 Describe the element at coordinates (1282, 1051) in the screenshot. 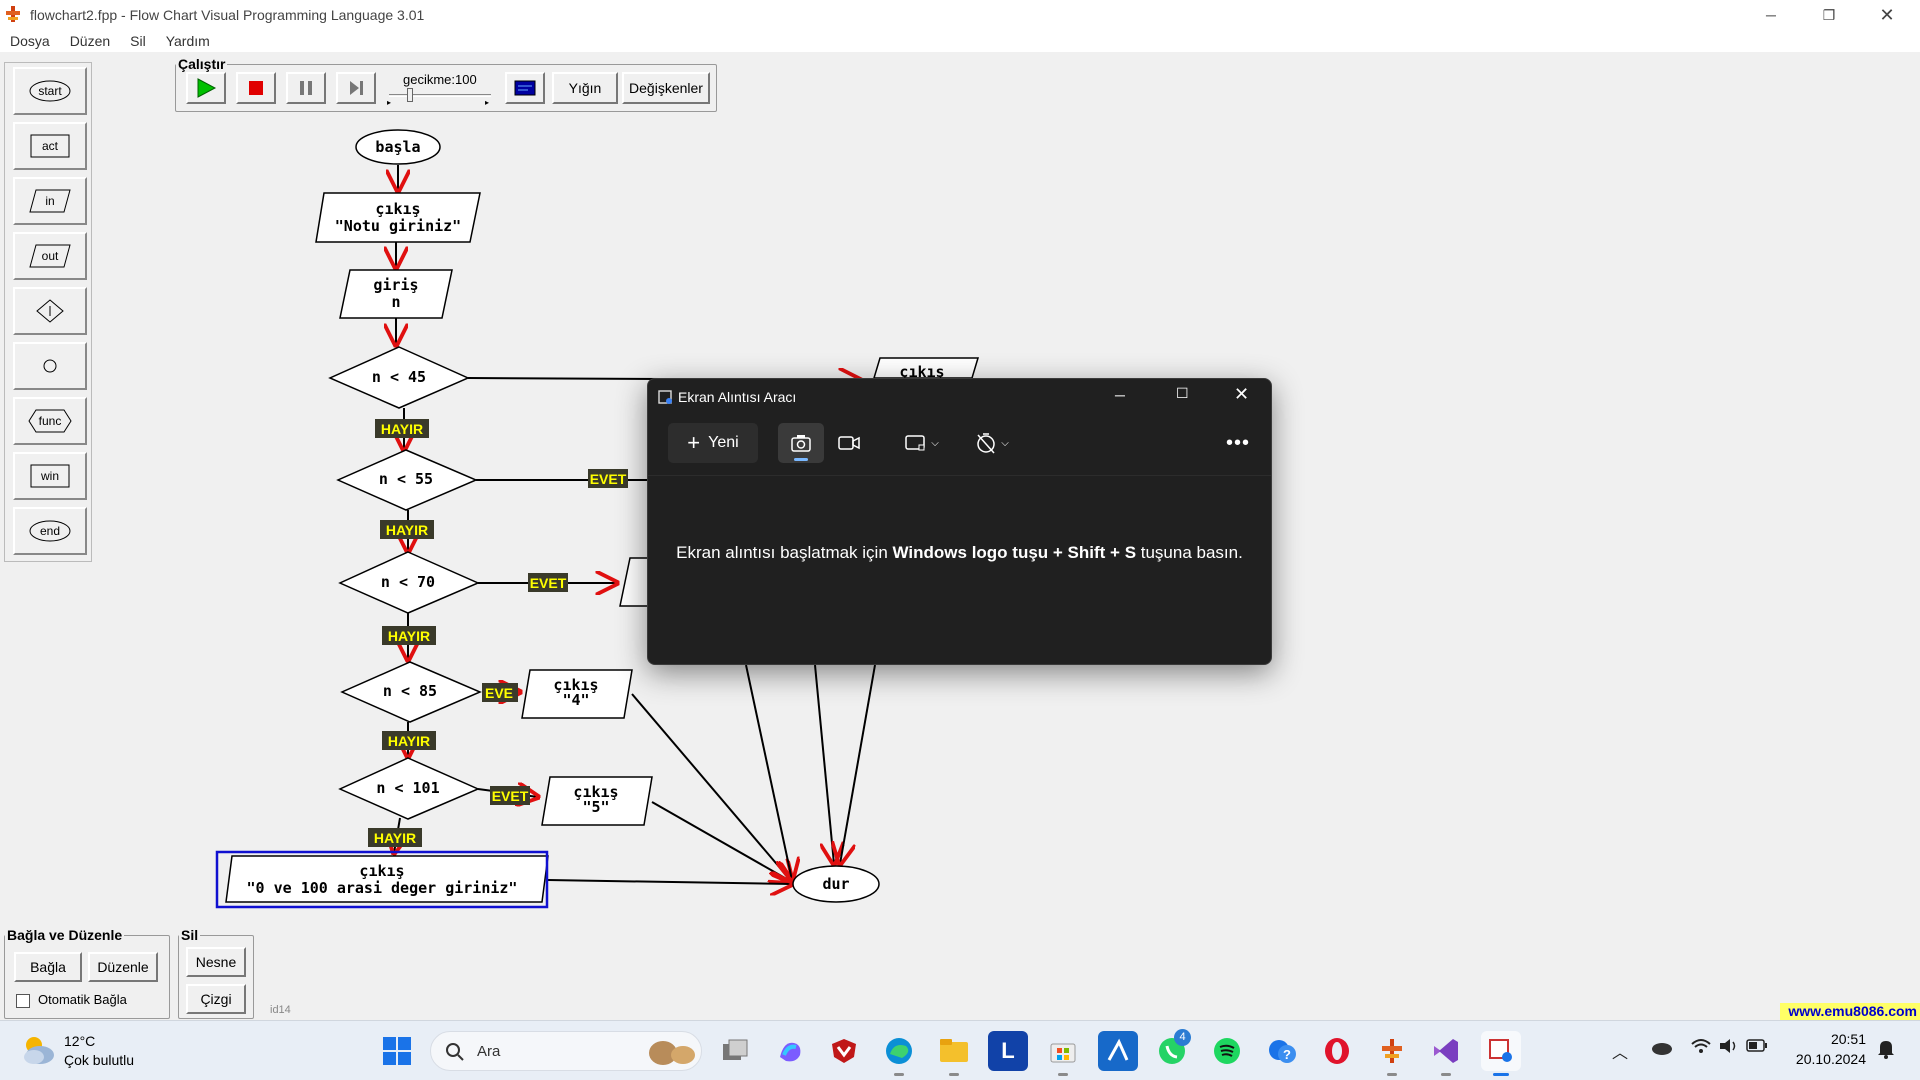

I see `help-icon: ?` at that location.